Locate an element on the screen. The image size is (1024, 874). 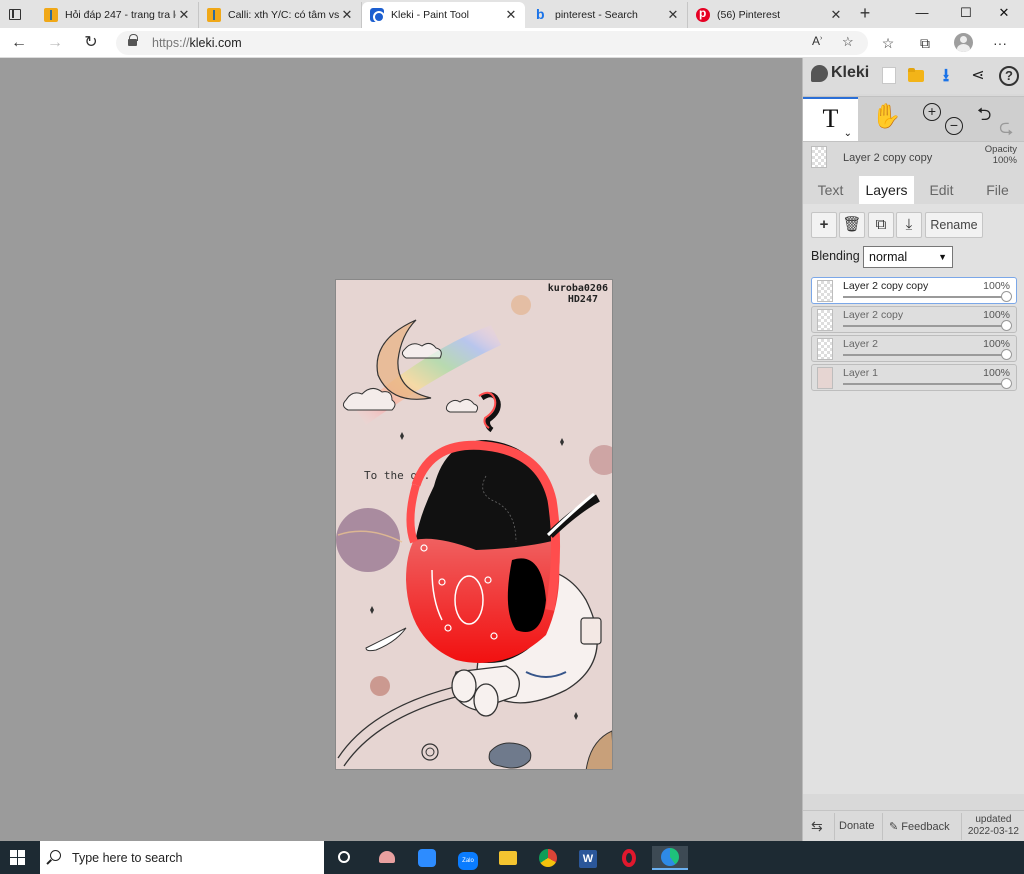
cortana-icon is located at coordinates (344, 858).